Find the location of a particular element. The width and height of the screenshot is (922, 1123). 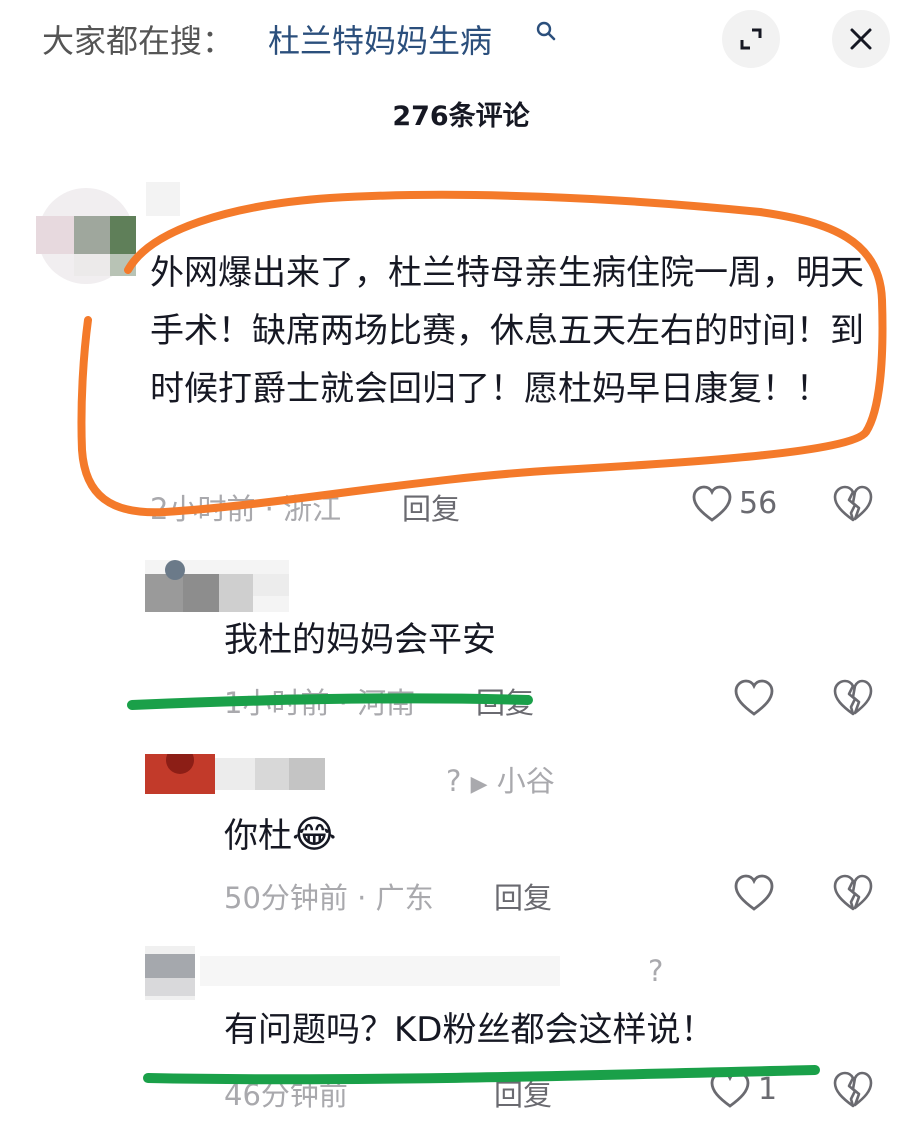

top-bar: 大家都在搜： 杜兰特妈妈生病 is located at coordinates (461, 40).